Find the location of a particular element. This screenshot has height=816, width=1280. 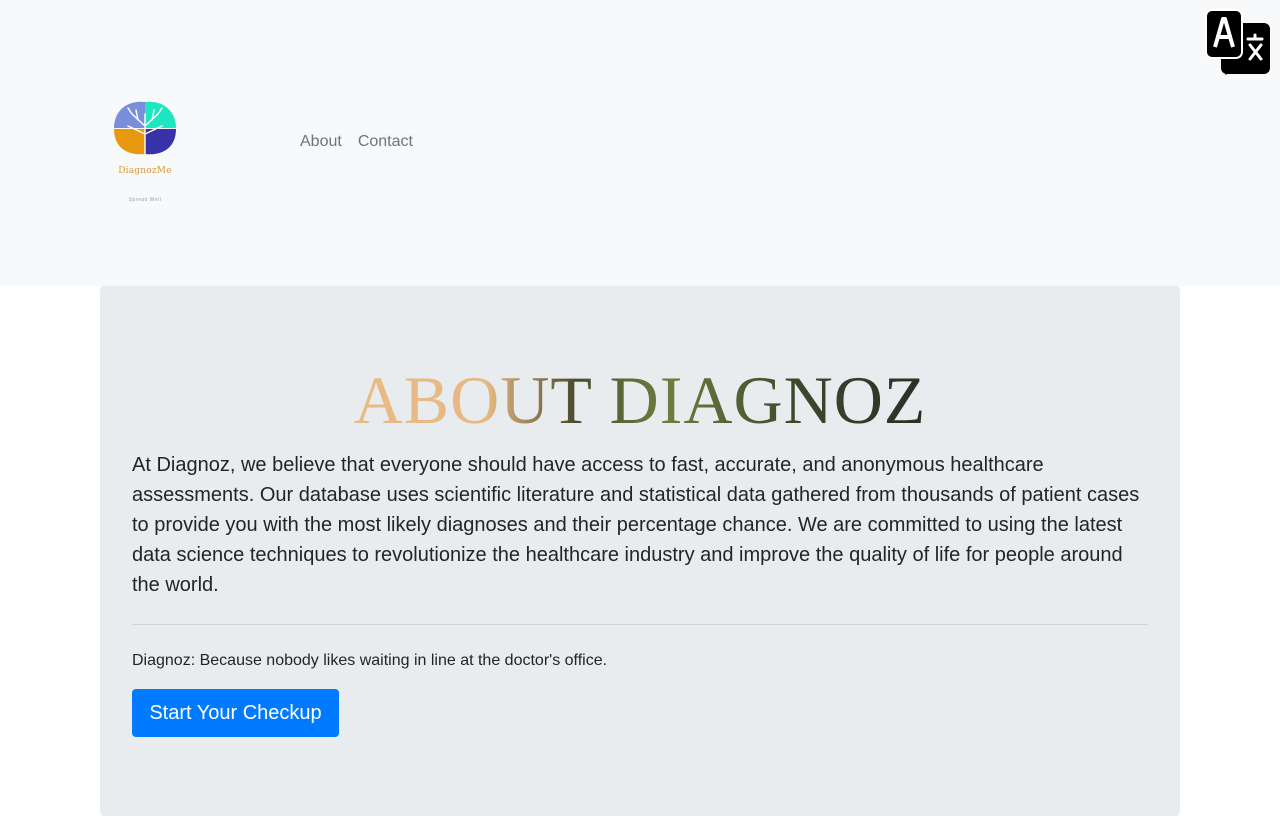

translate-button is located at coordinates (1238, 42).